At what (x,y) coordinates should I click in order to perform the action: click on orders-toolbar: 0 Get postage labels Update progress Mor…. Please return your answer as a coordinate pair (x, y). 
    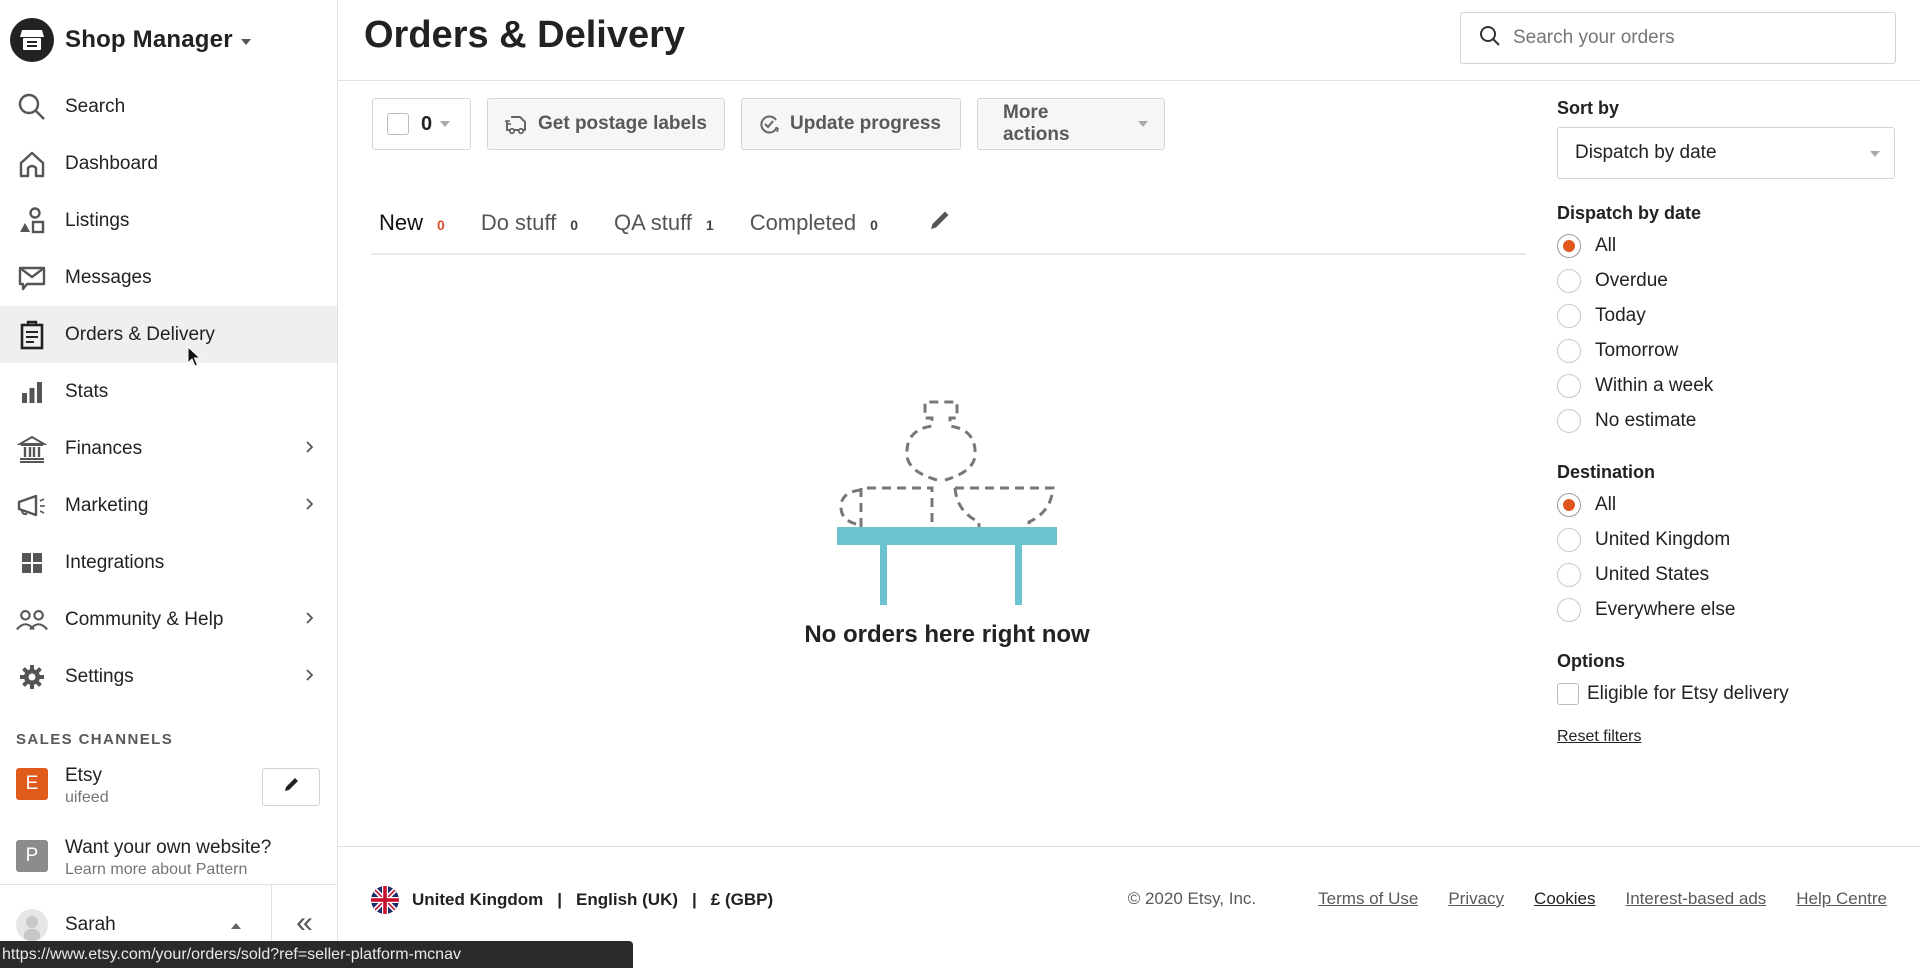
    Looking at the image, I should click on (776, 124).